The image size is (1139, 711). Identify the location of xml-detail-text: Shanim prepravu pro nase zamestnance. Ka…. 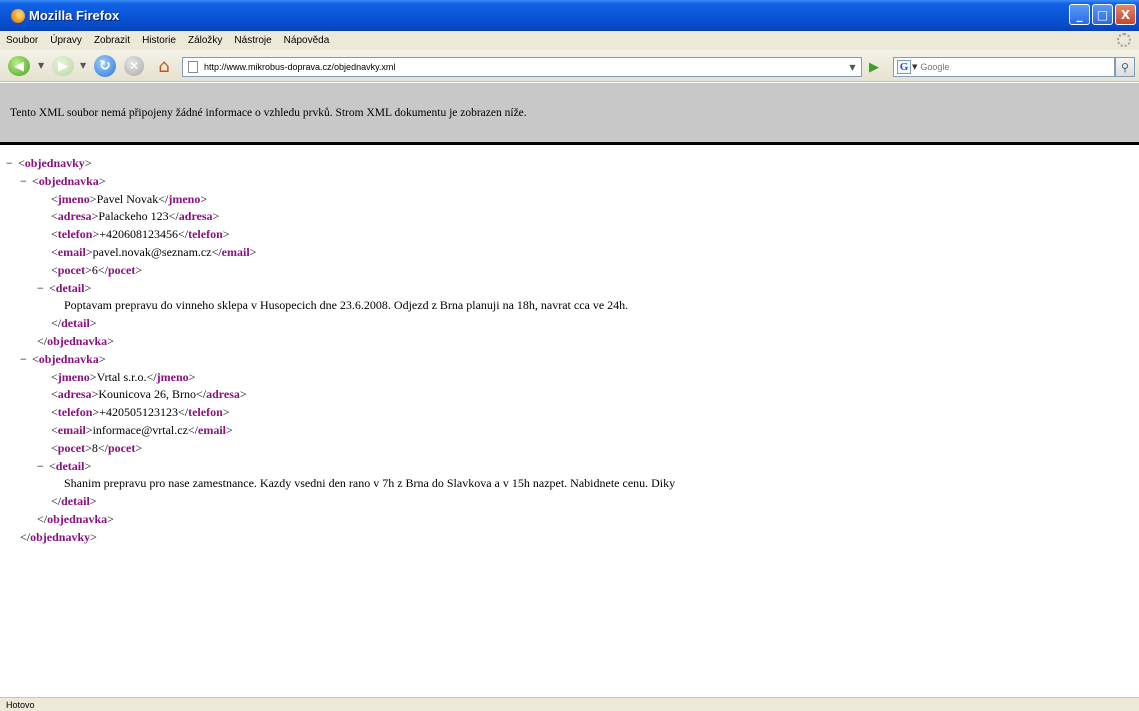
(370, 483).